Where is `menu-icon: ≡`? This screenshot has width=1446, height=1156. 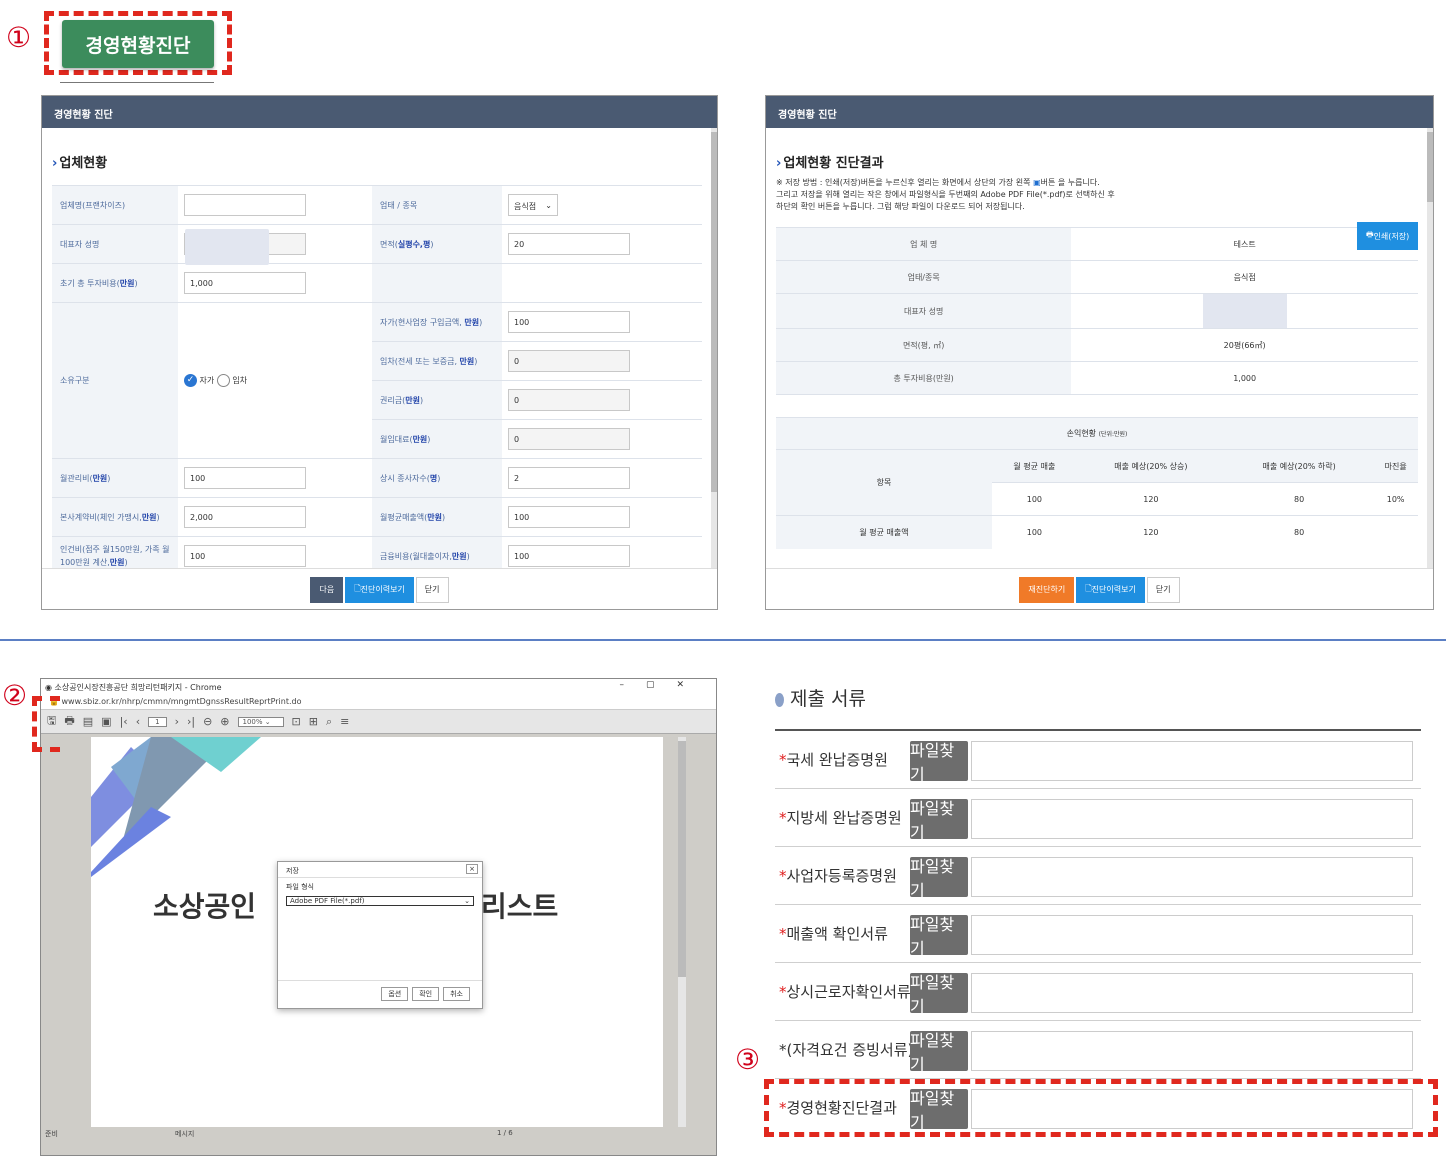 menu-icon: ≡ is located at coordinates (344, 721).